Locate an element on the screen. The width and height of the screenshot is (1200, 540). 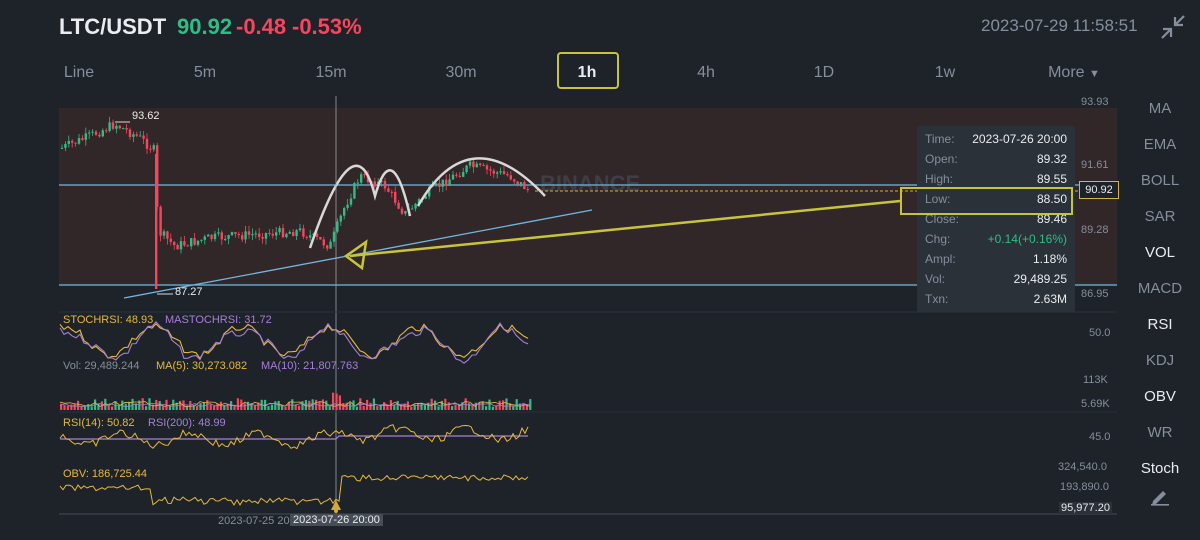
price-change-percent: -0.53% is located at coordinates (327, 26).